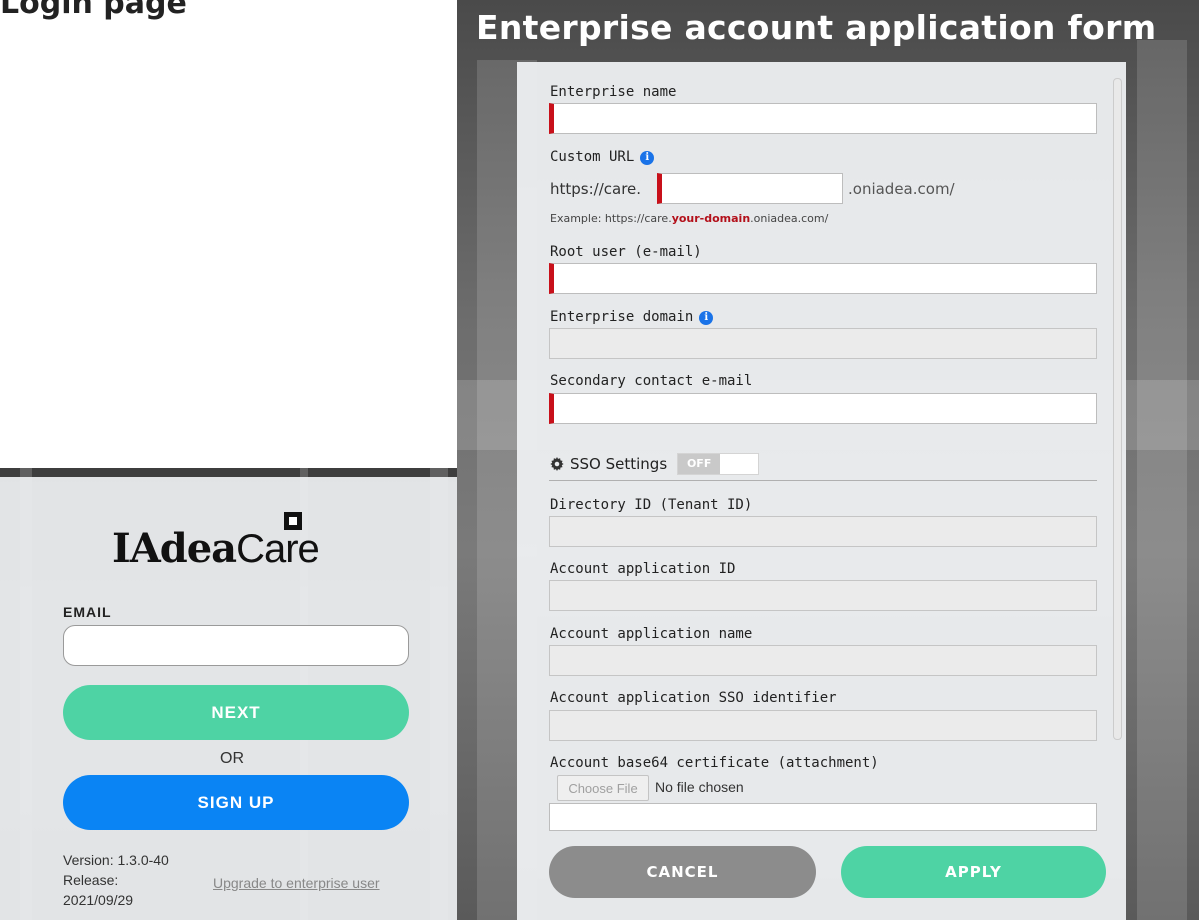 The height and width of the screenshot is (920, 1199). I want to click on upgrade-enterprise-link: Upgrade to enterprise user, so click(303, 883).